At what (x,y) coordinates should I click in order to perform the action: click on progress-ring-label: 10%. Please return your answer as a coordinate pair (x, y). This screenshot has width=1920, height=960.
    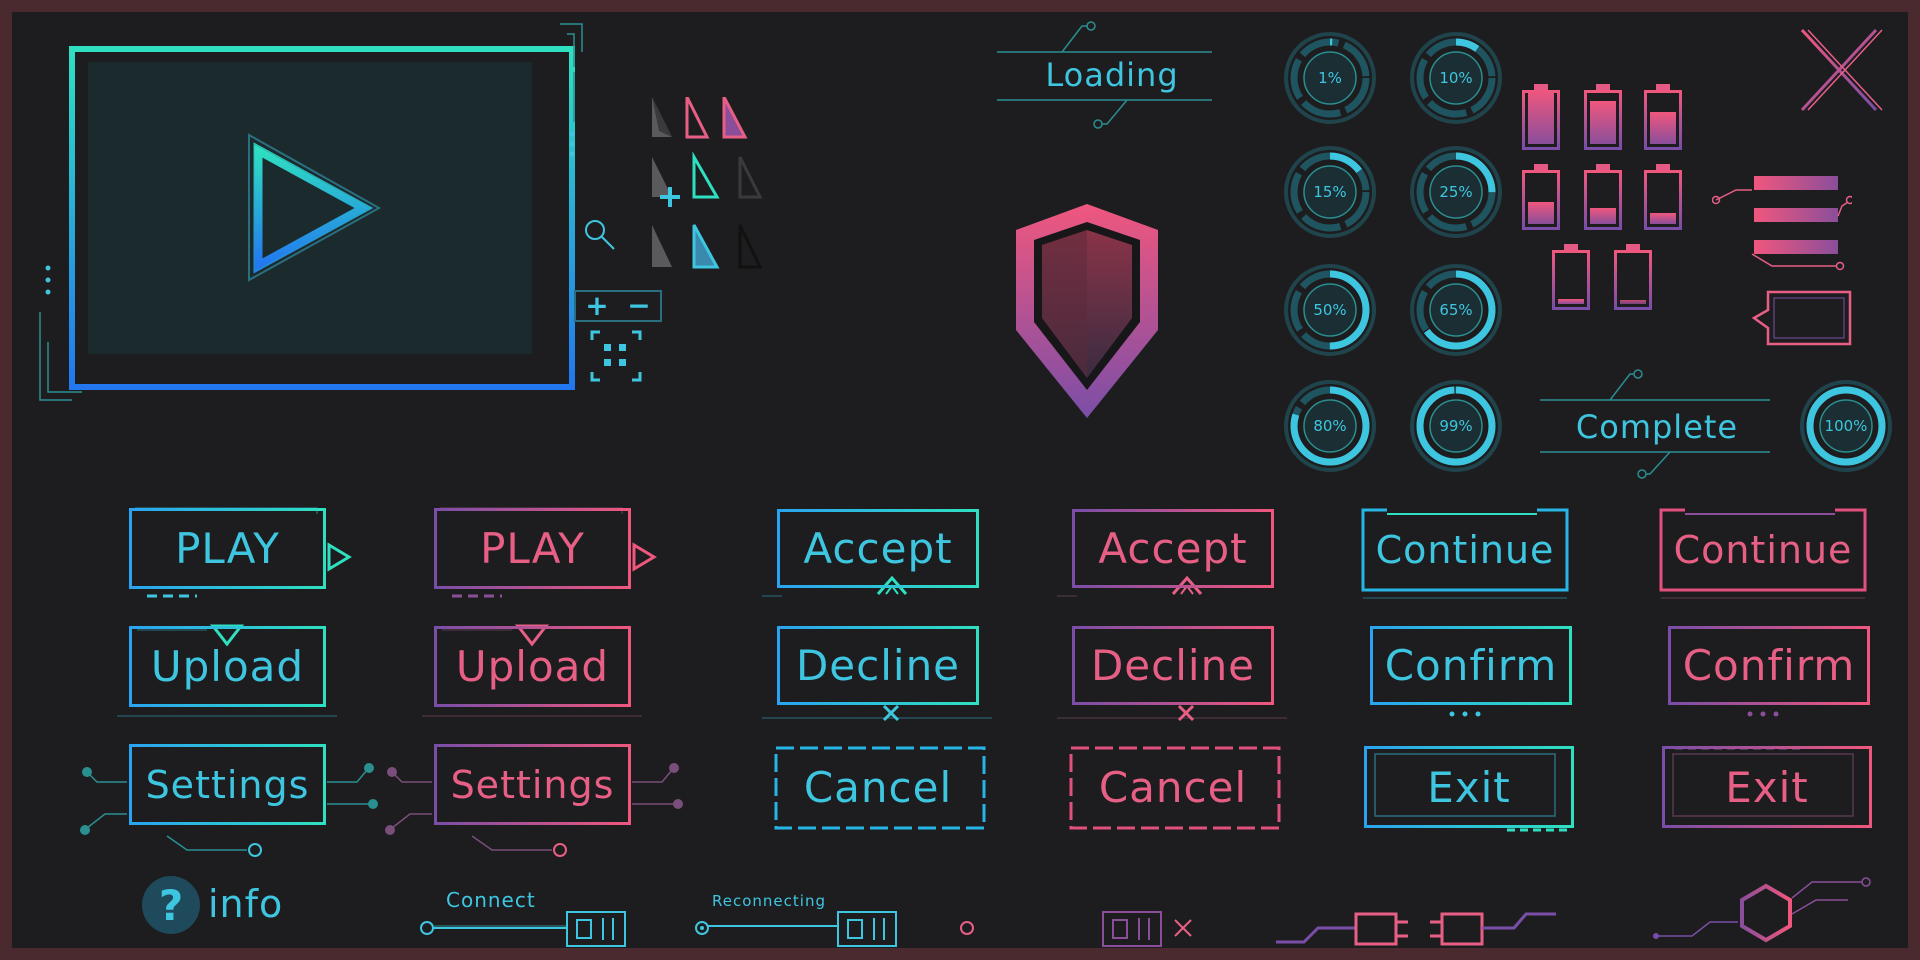
    Looking at the image, I should click on (1456, 78).